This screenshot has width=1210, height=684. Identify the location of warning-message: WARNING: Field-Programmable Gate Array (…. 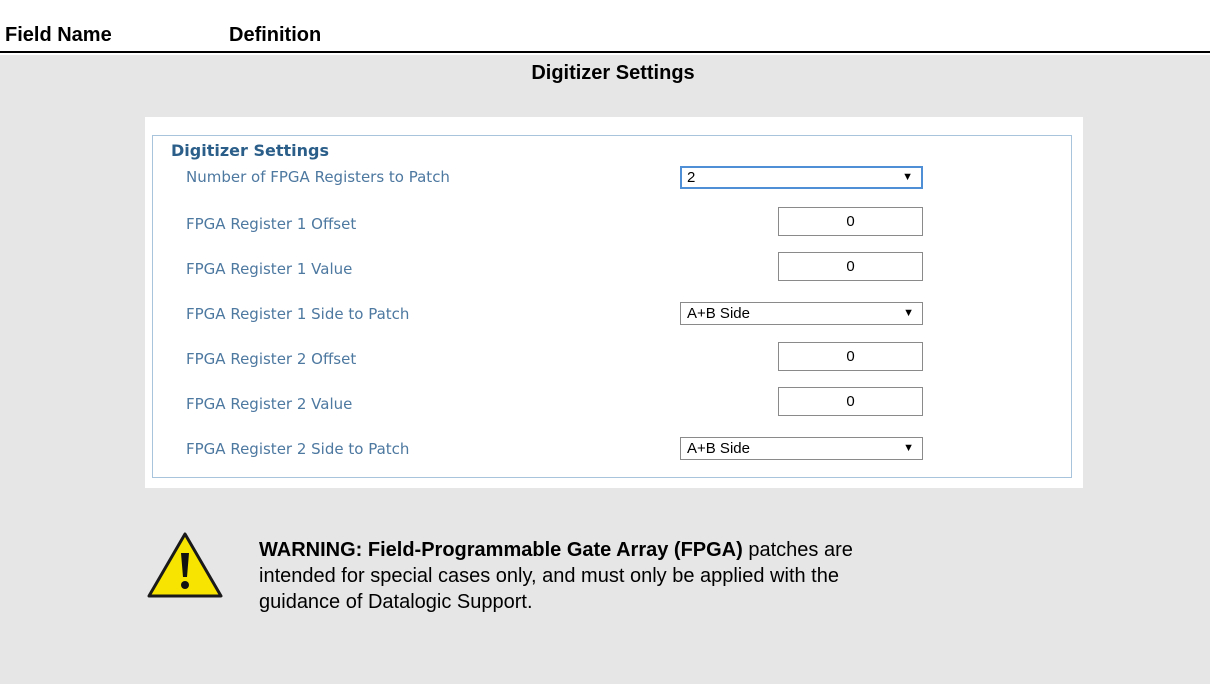
(564, 576).